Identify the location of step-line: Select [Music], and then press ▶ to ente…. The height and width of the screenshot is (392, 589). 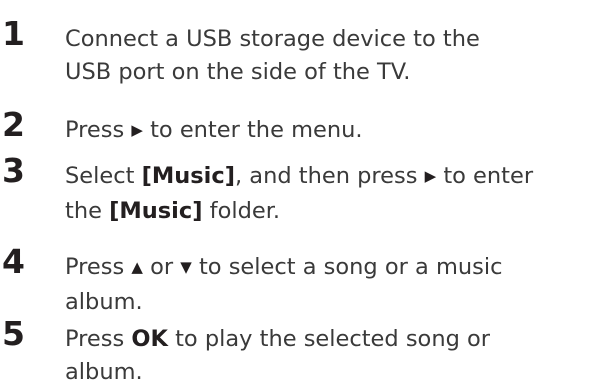
(325, 177).